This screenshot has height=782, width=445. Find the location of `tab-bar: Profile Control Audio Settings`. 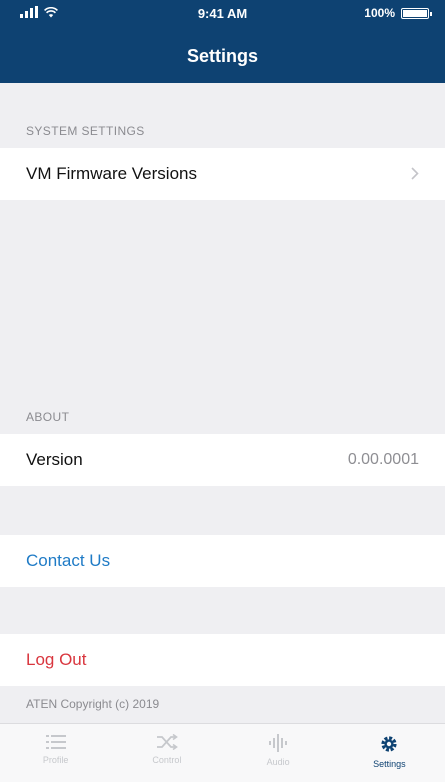

tab-bar: Profile Control Audio Settings is located at coordinates (222, 752).